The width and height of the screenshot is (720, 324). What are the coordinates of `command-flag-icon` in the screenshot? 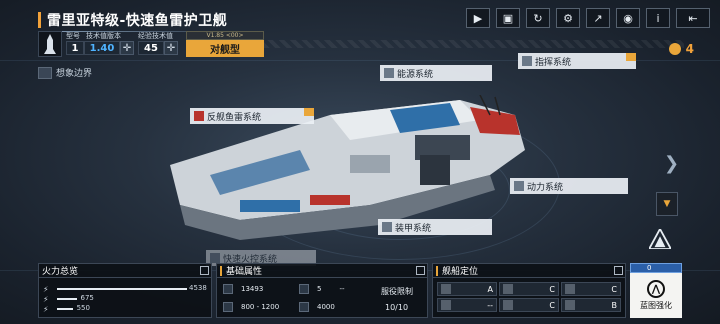 It's located at (631, 57).